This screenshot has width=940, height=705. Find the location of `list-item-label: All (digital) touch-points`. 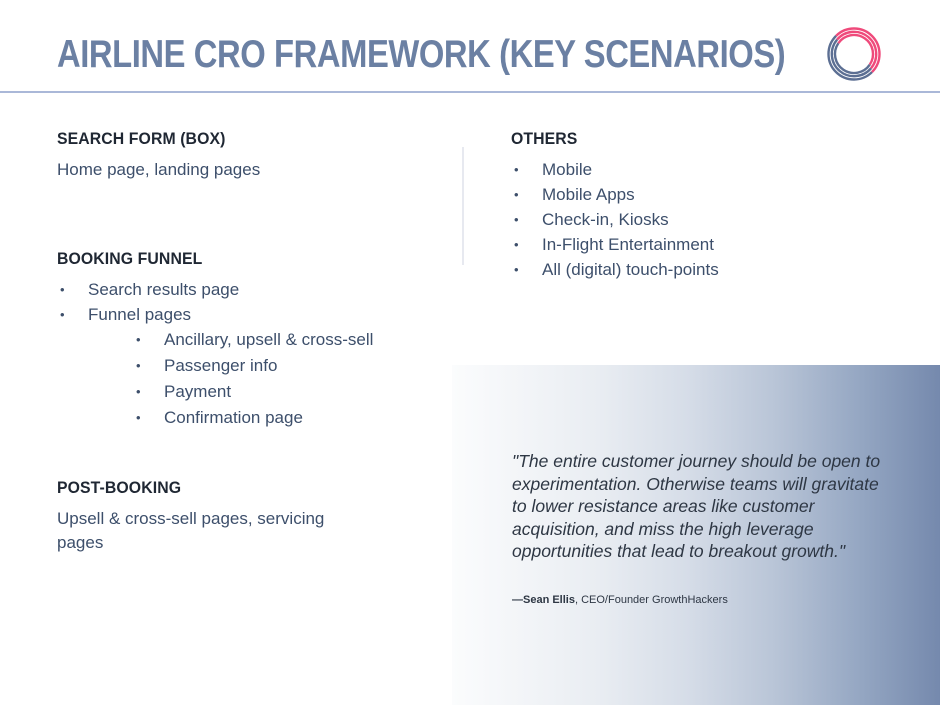

list-item-label: All (digital) touch-points is located at coordinates (630, 269).